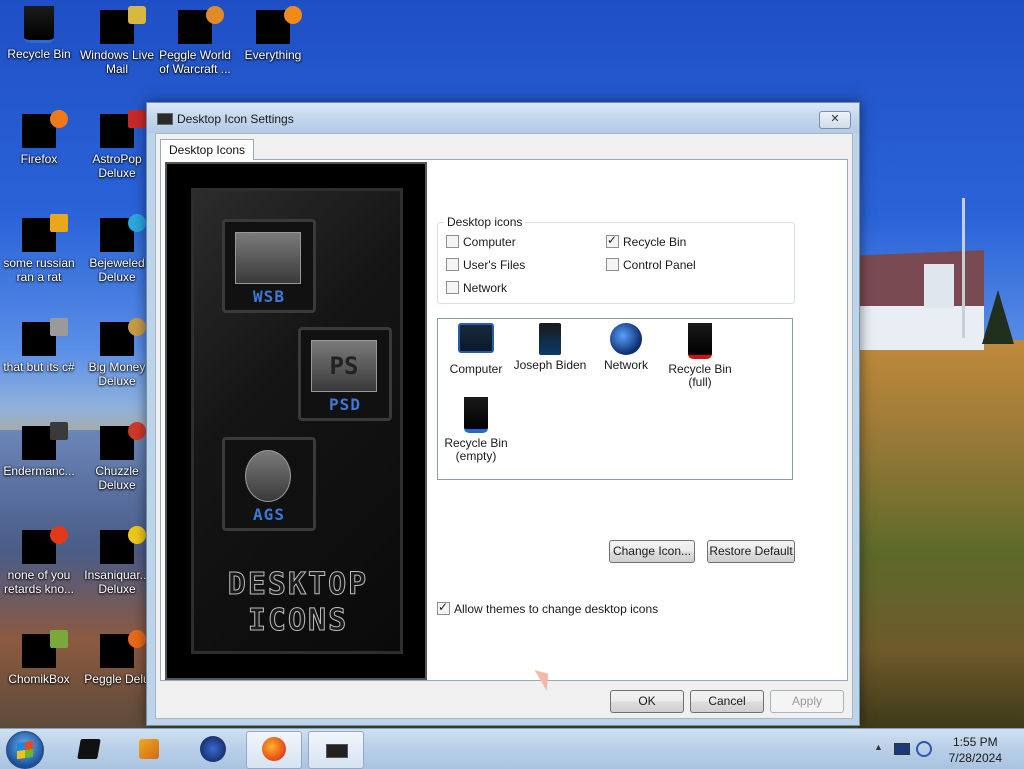  Describe the element at coordinates (39, 679) in the screenshot. I see `desktop-icon-label: ChomikBox` at that location.